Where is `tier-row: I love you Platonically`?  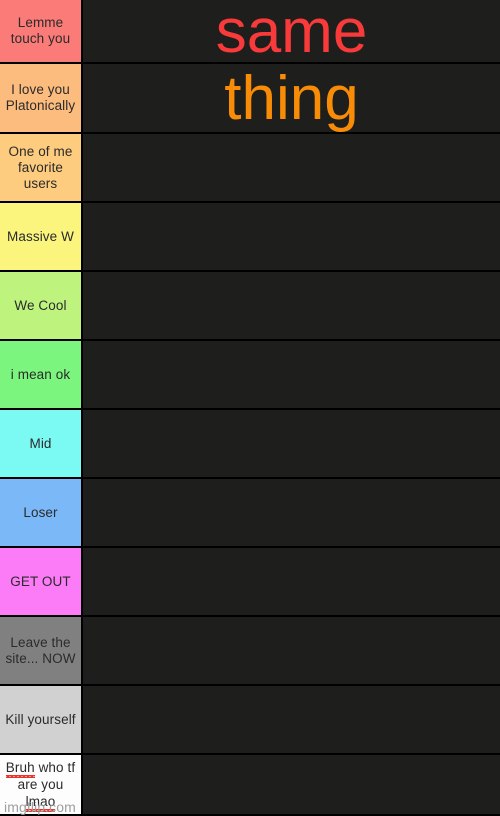
tier-row: I love you Platonically is located at coordinates (250, 99).